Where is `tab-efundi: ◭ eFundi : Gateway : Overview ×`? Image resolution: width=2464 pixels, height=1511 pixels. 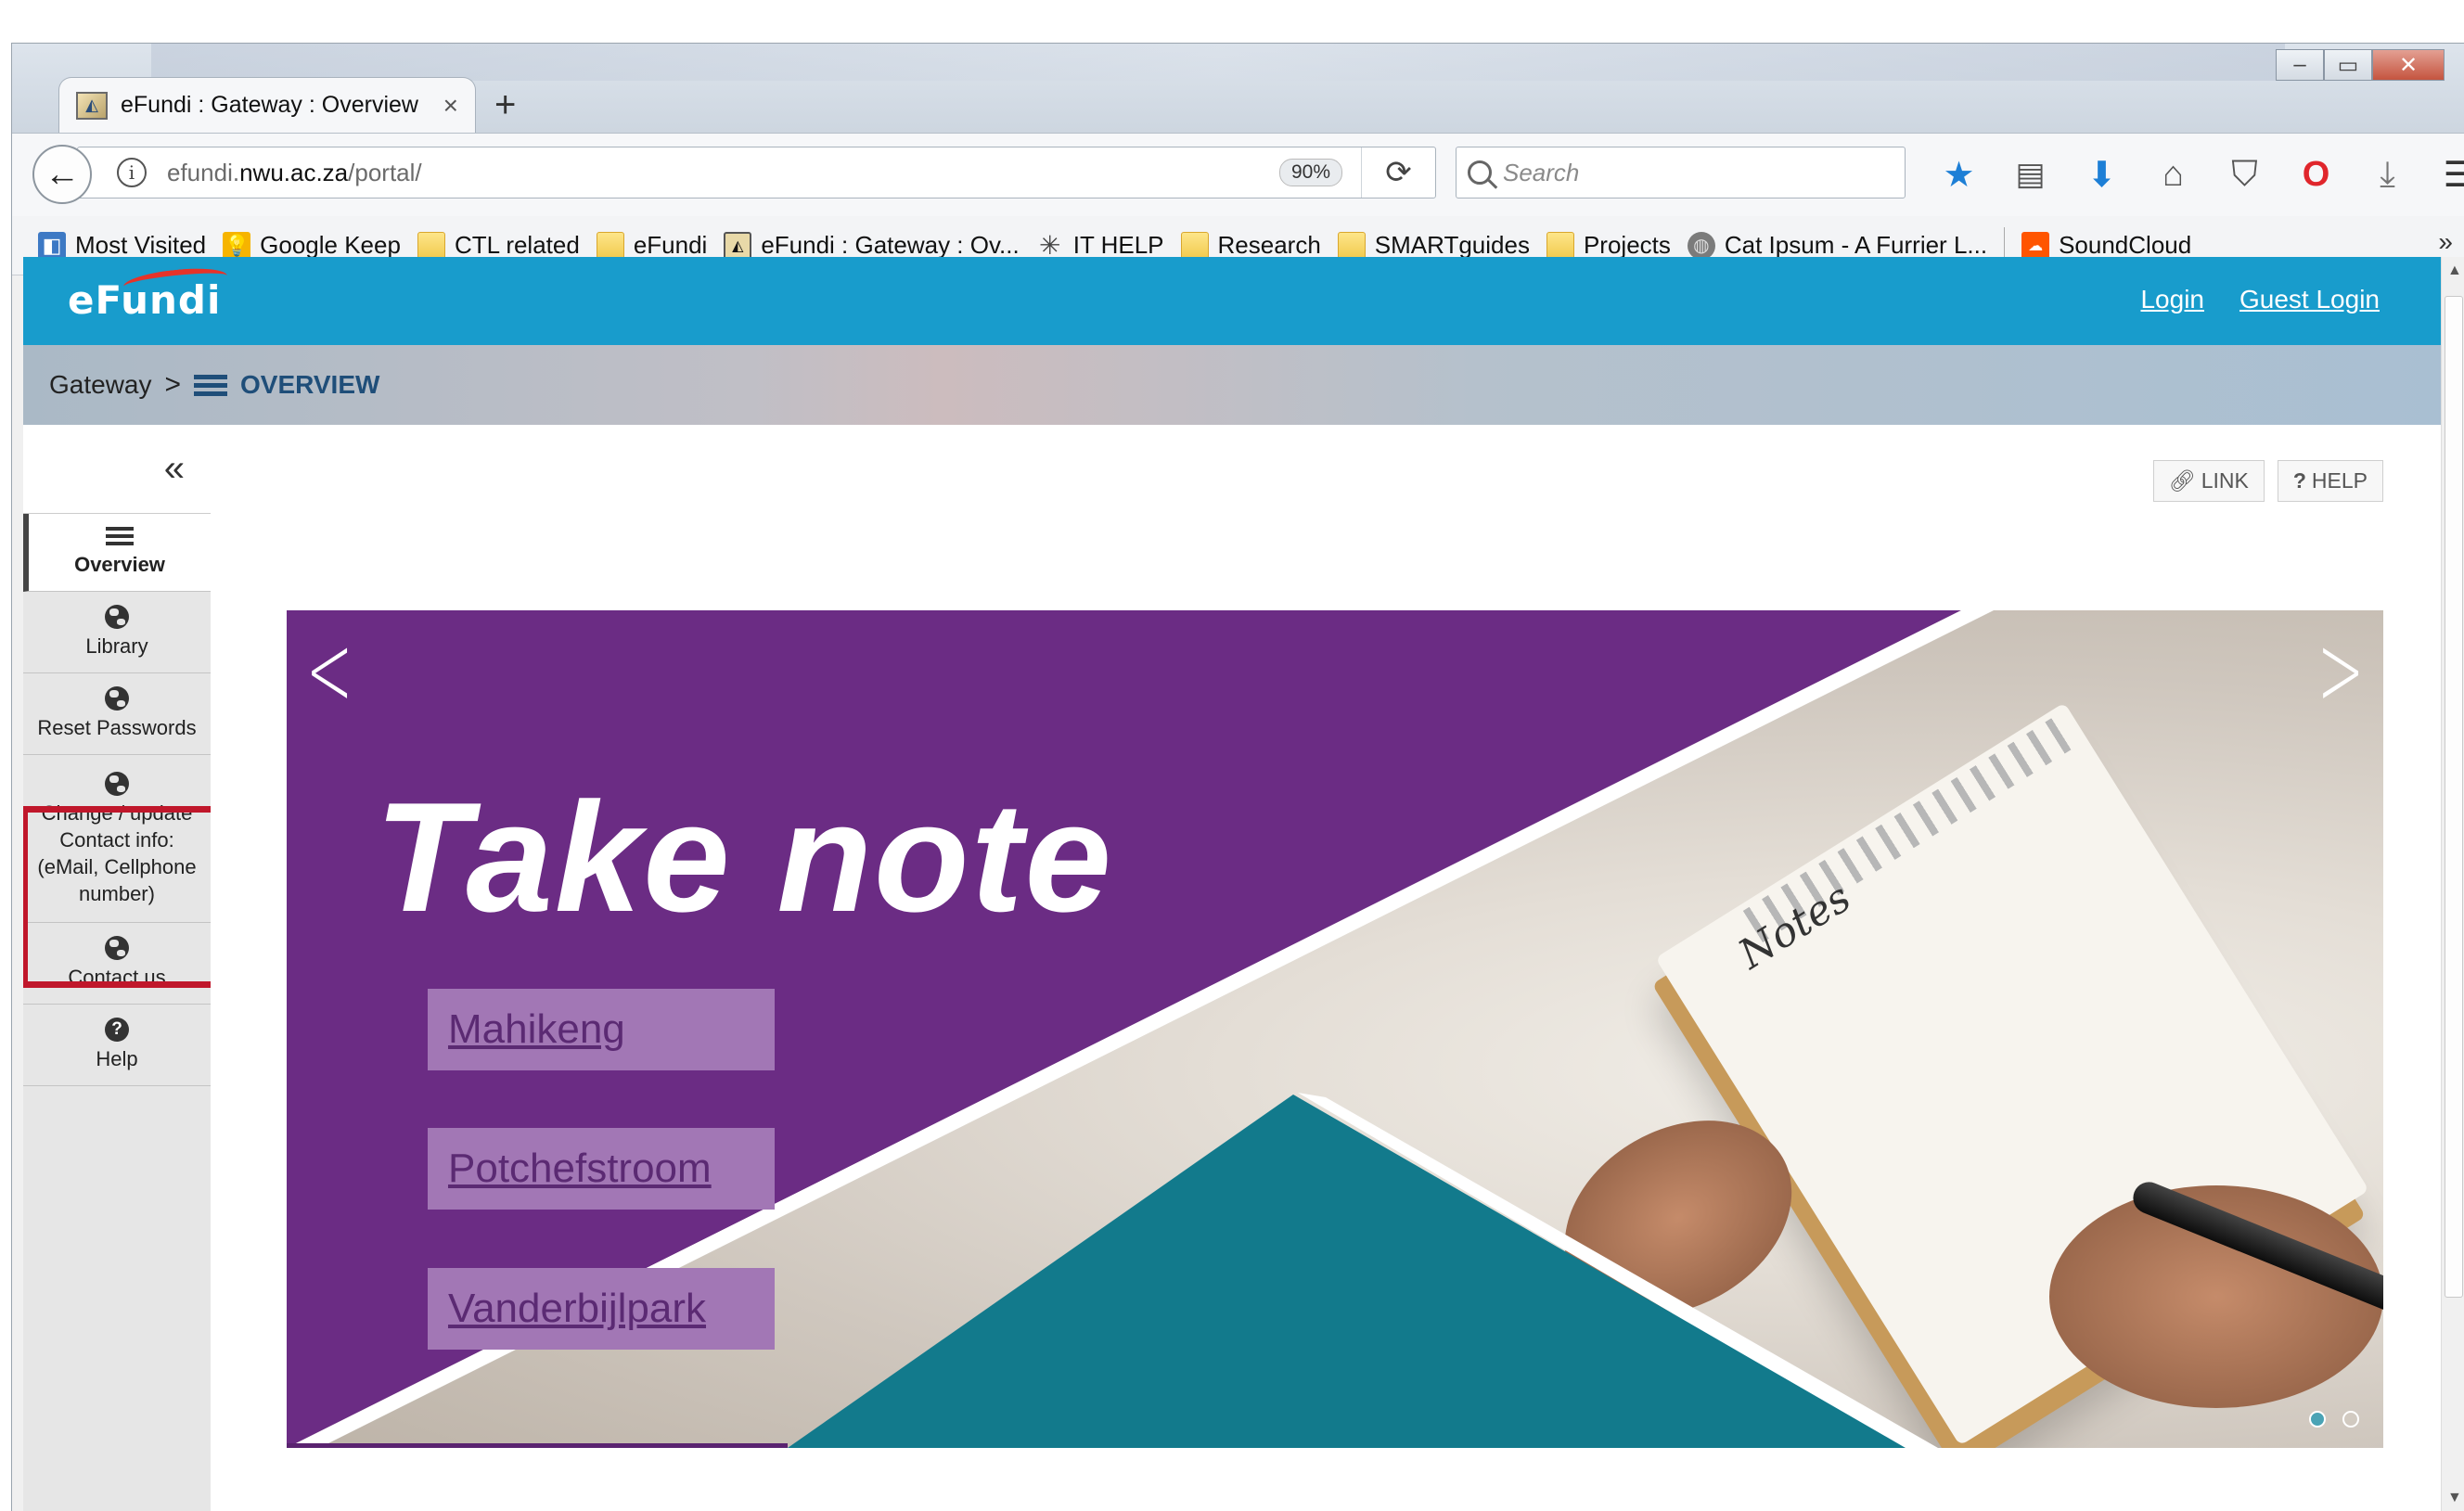
tab-efundi: ◭ eFundi : Gateway : Overview × is located at coordinates (267, 105).